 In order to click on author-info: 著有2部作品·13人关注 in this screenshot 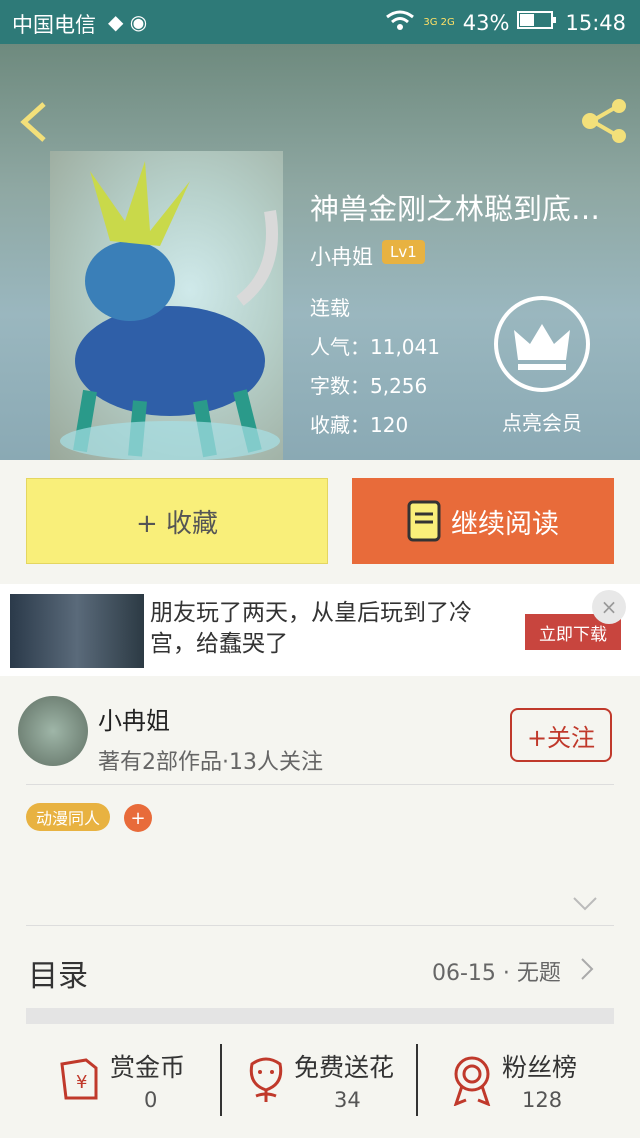, I will do `click(210, 762)`.